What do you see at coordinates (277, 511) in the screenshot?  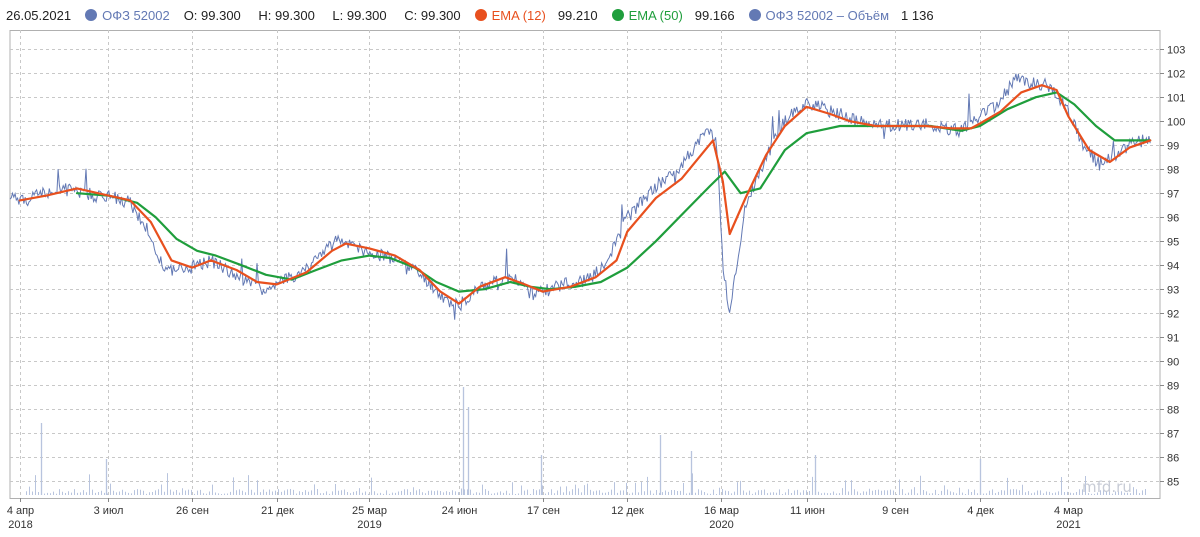 I see `x-tick-label: 21 дек` at bounding box center [277, 511].